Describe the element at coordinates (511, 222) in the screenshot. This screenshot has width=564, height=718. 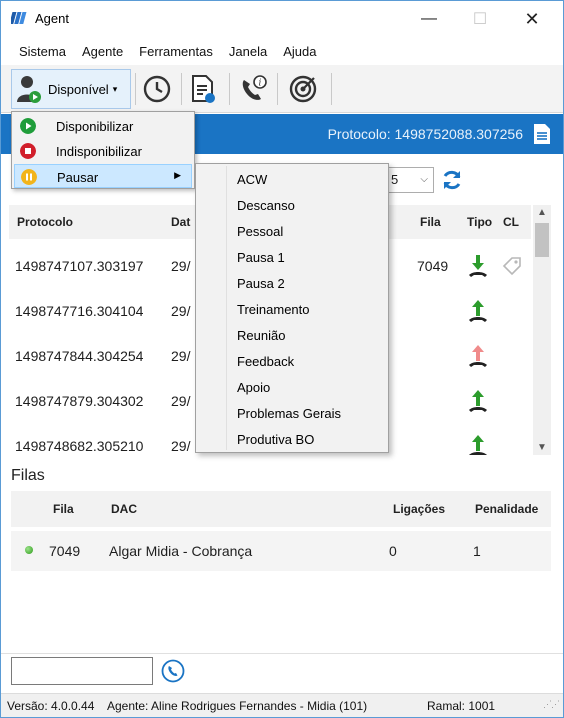
I see `column-cl: CL` at that location.